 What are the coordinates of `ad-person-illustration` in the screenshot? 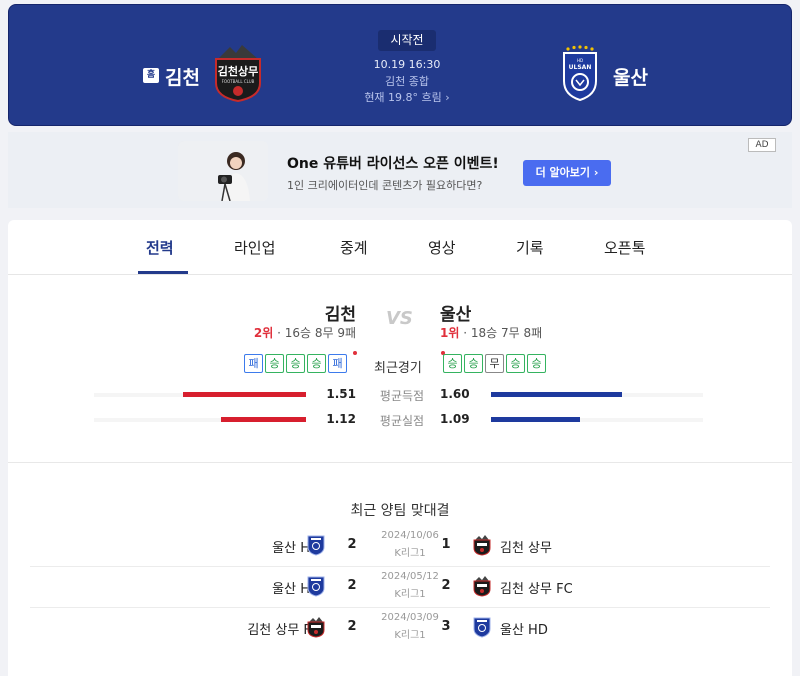 It's located at (223, 171).